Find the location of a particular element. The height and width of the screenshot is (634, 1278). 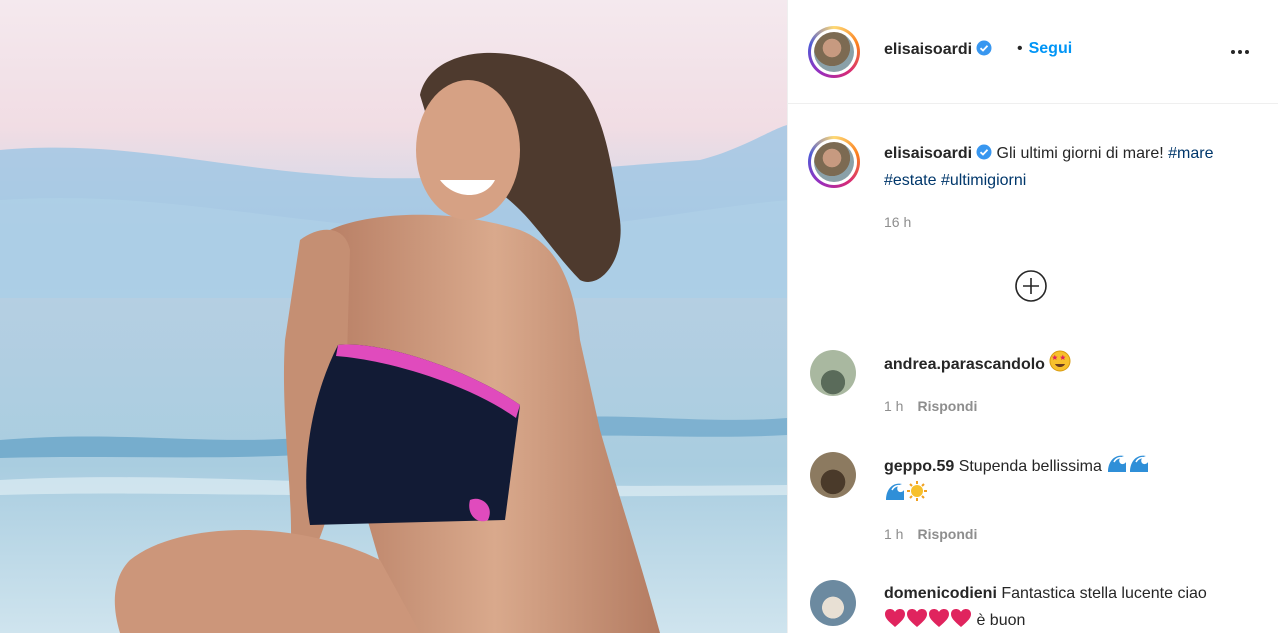

post-header: elisaisoardi • Segui is located at coordinates (1033, 52).